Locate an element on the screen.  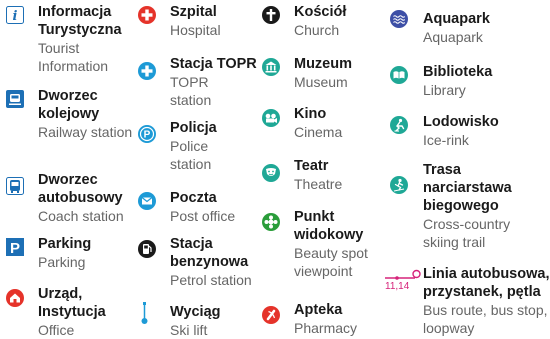
legend-item-title: Lodowisko is located at coordinates (461, 122).